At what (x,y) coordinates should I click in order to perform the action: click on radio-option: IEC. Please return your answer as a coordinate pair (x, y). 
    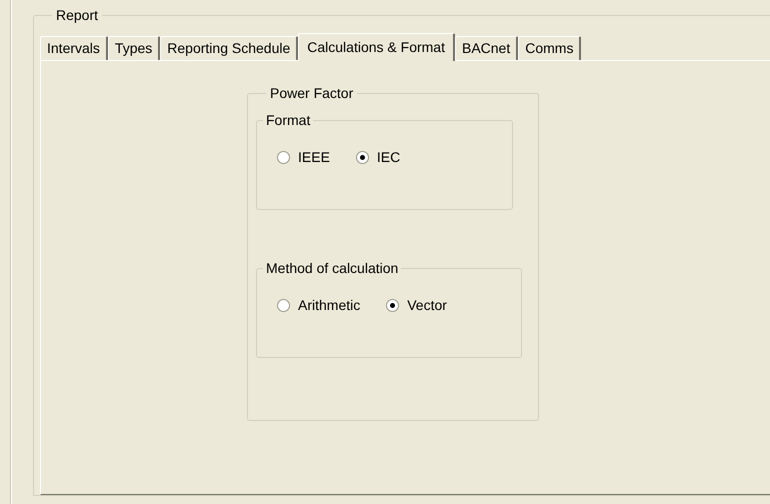
    Looking at the image, I should click on (378, 157).